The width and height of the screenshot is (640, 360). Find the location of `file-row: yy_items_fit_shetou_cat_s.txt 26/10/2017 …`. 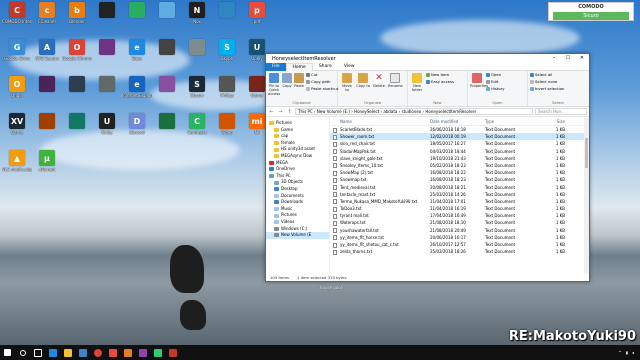

file-row: yy_items_fit_shetou_cat_s.txt 26/10/2017 … is located at coordinates (459, 244).